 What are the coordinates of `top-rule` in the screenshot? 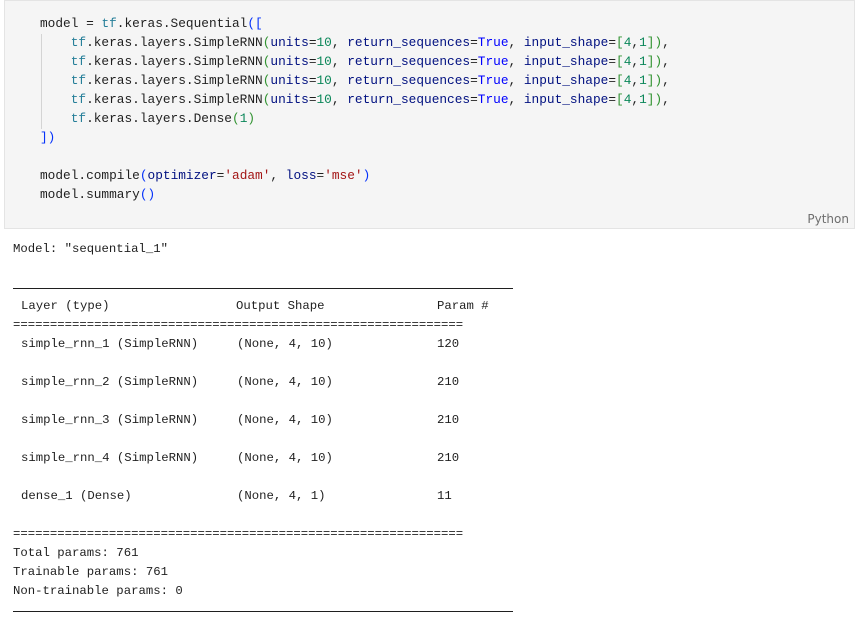 It's located at (263, 287).